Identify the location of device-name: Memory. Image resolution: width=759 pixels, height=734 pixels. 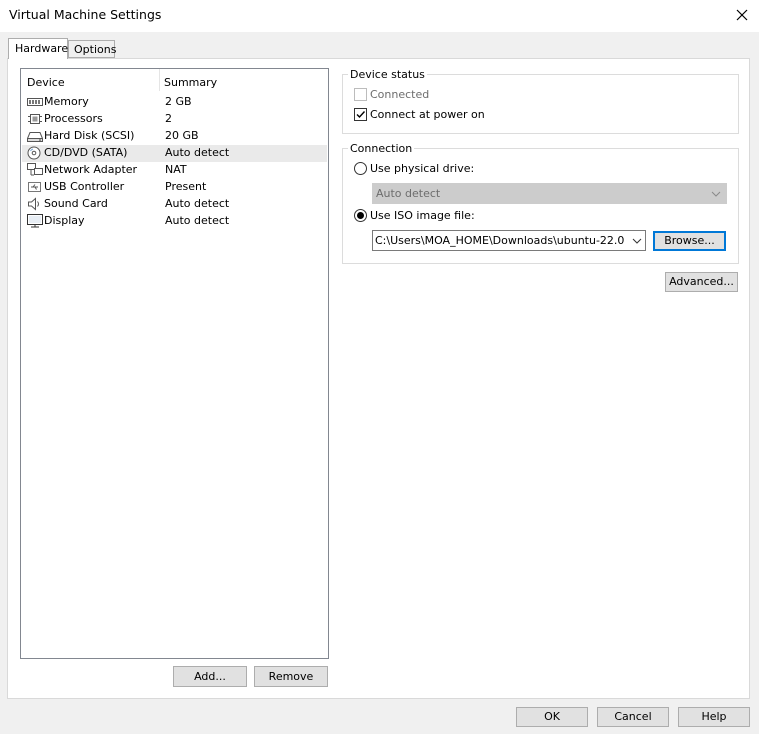
(66, 101).